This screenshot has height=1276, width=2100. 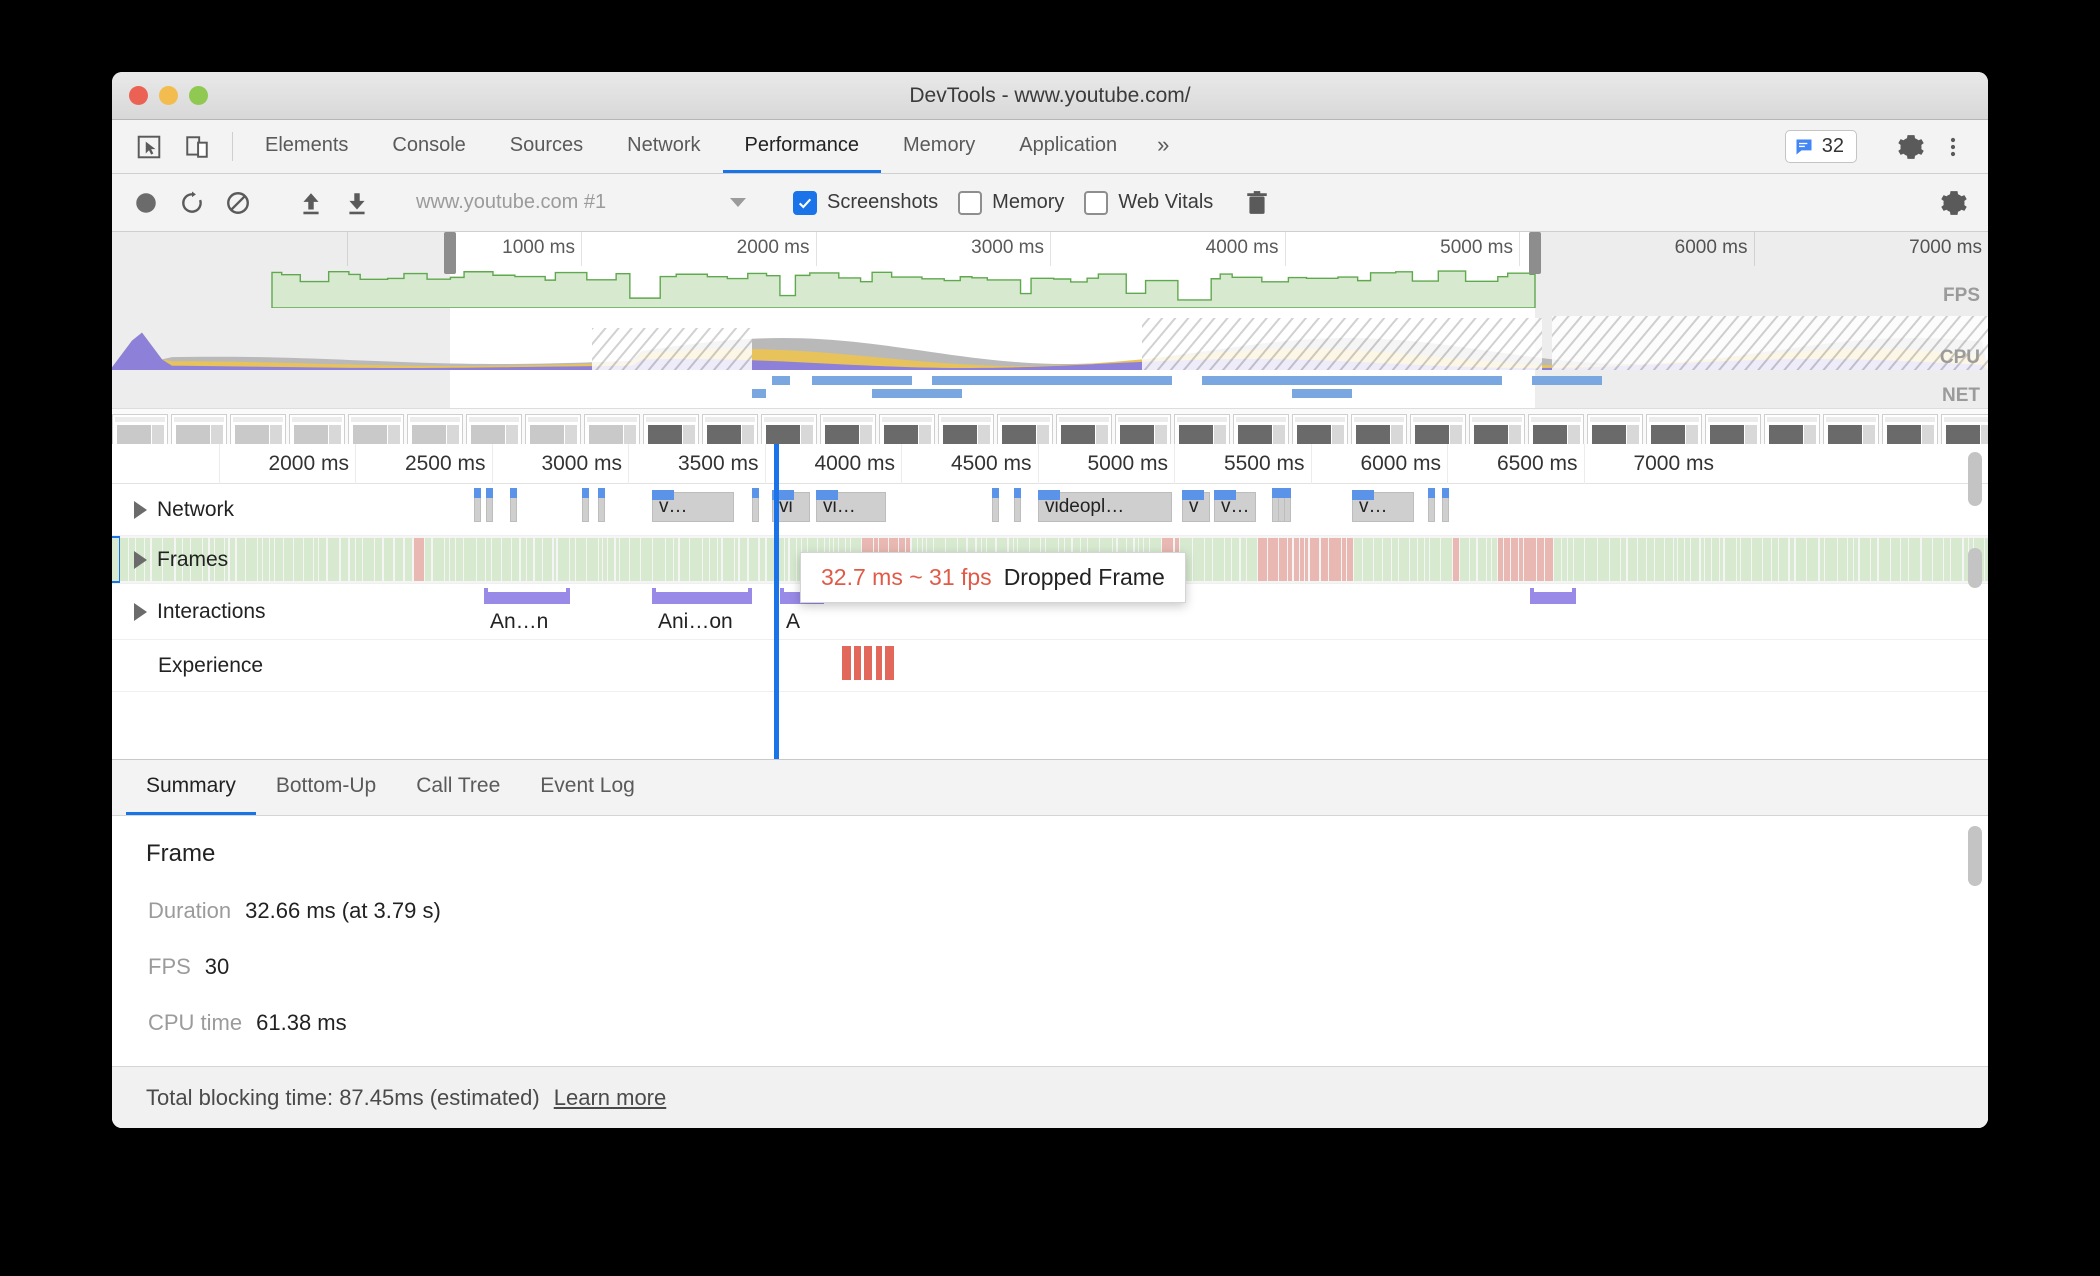 I want to click on track-header-network: Network, so click(x=262, y=509).